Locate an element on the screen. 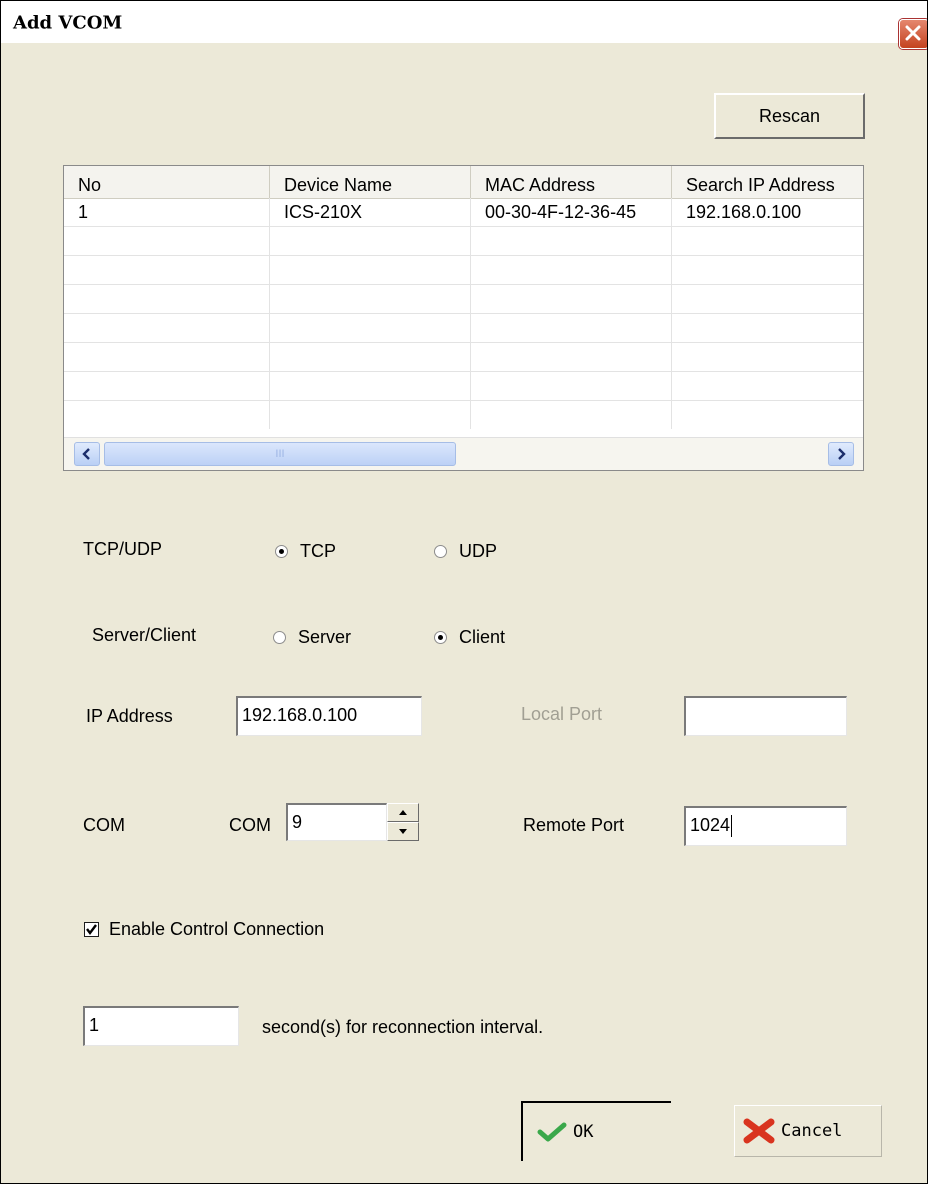 The height and width of the screenshot is (1184, 928). com-port-stepper is located at coordinates (403, 822).